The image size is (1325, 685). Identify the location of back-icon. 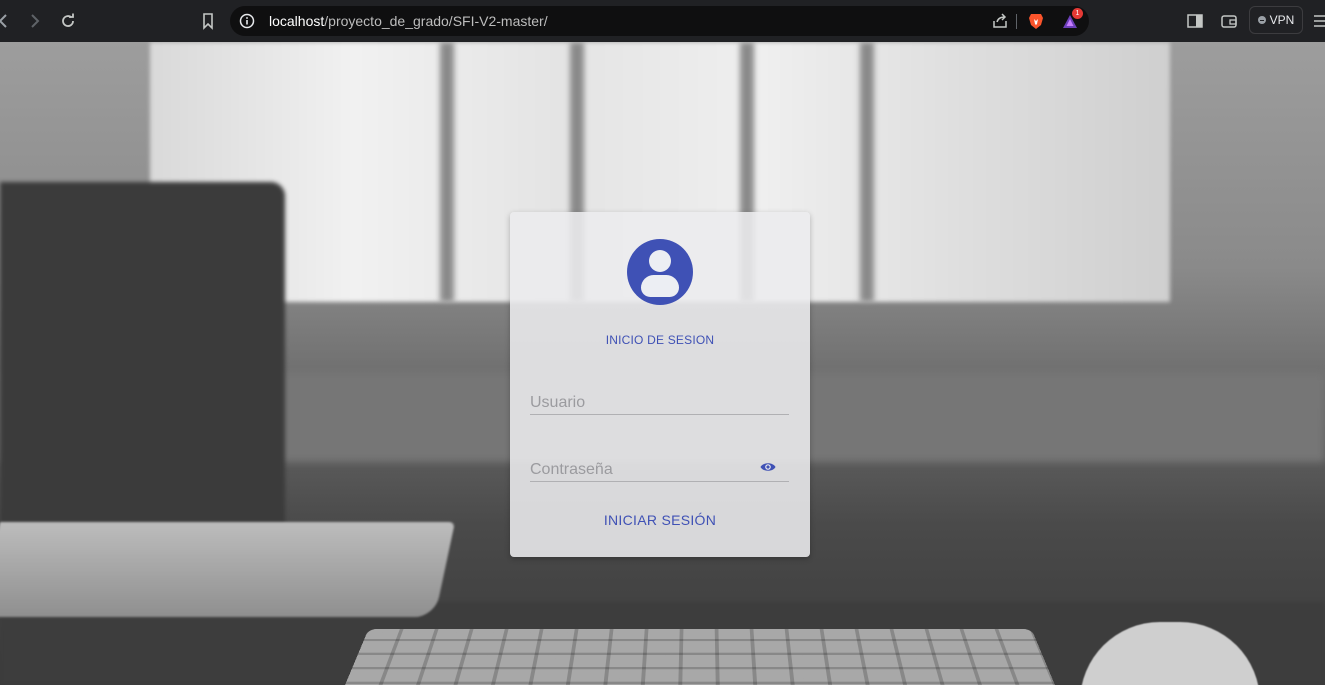
(7, 21).